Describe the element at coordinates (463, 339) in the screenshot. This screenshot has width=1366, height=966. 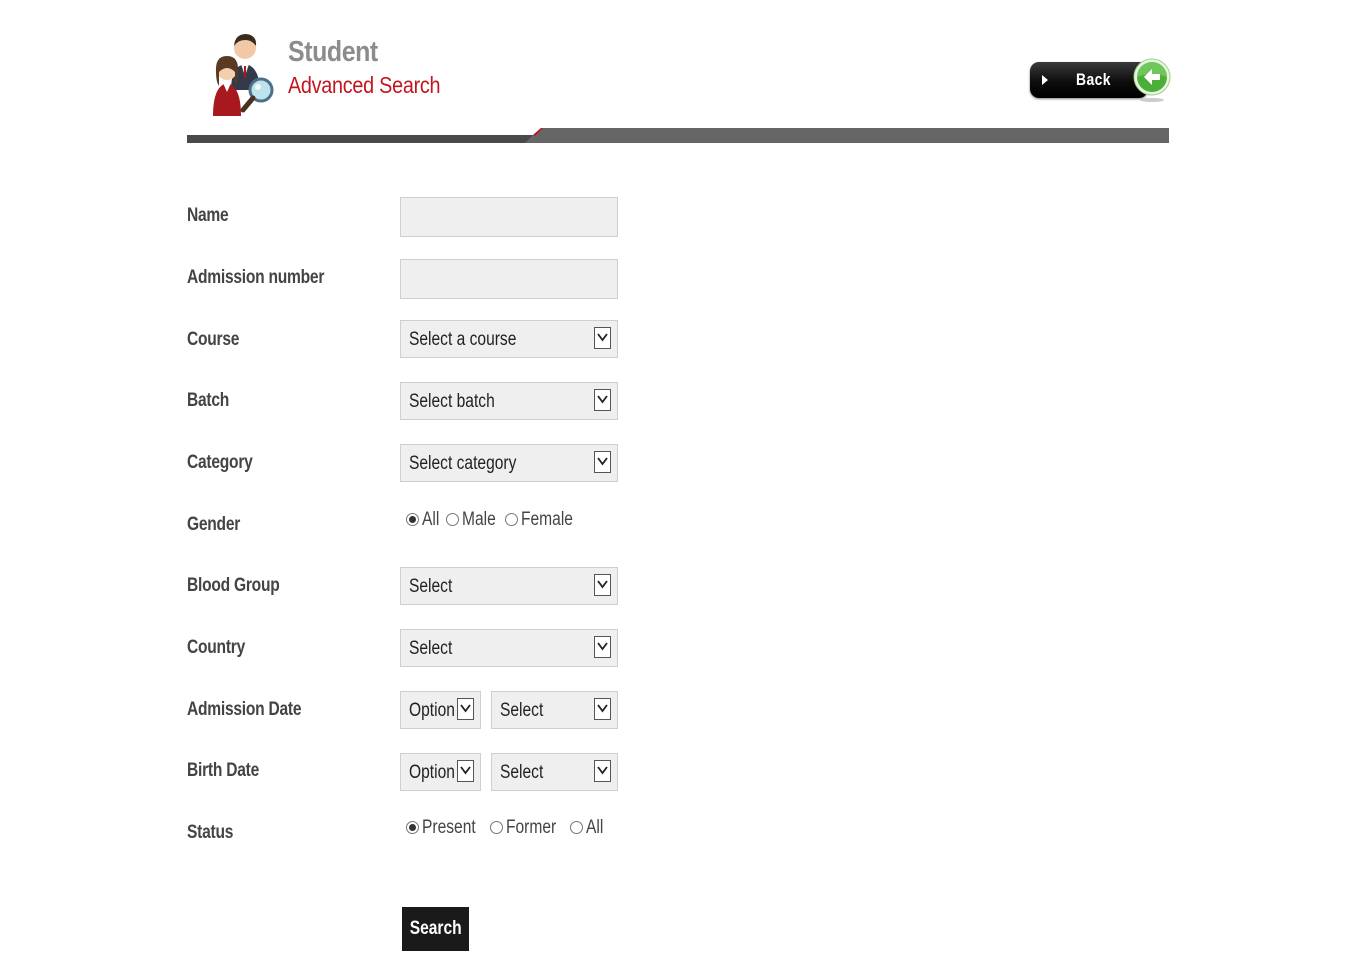
I see `course-select-value: Select a course` at that location.